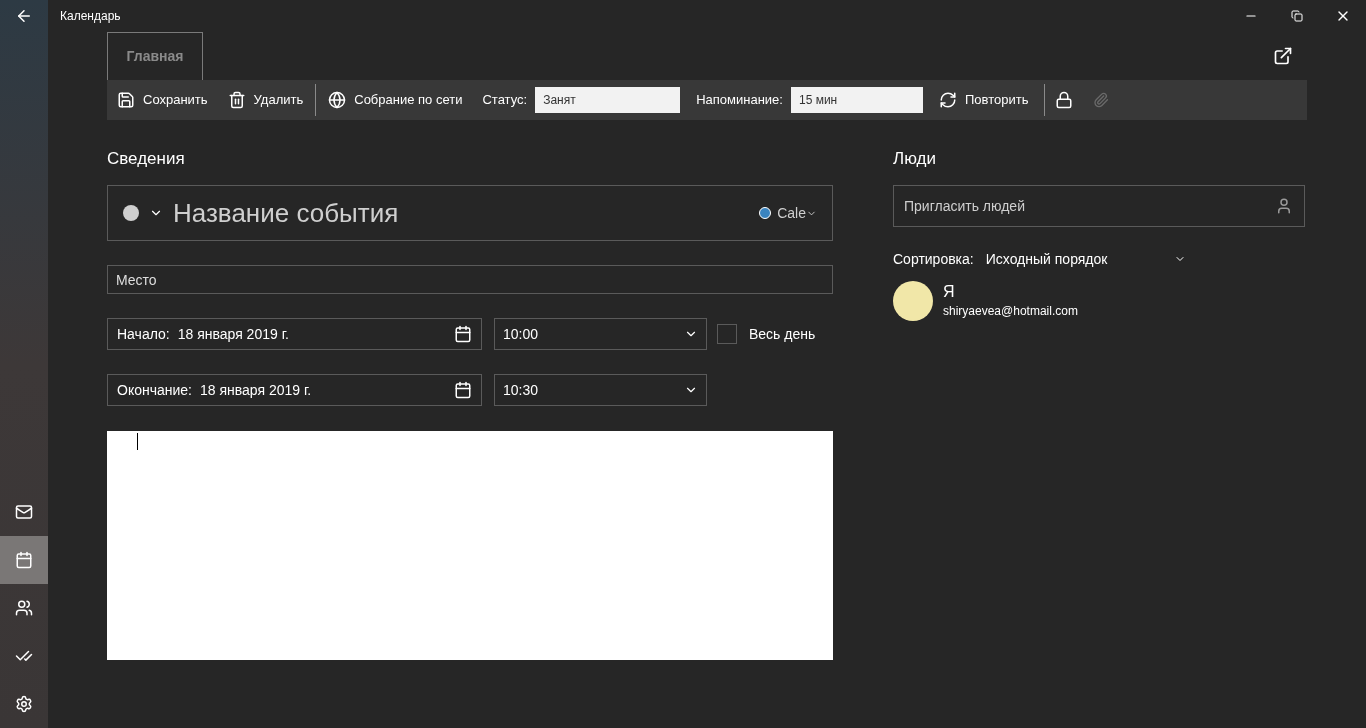  What do you see at coordinates (600, 334) in the screenshot?
I see `time-dropdown: 10:00` at bounding box center [600, 334].